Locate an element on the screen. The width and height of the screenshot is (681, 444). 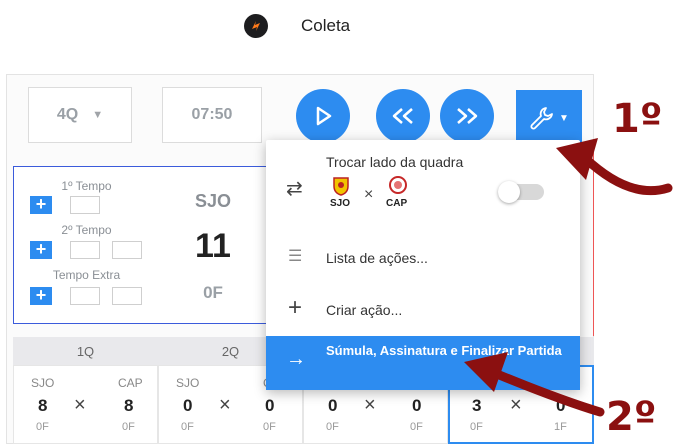
app-header is located at coordinates (300, 28).